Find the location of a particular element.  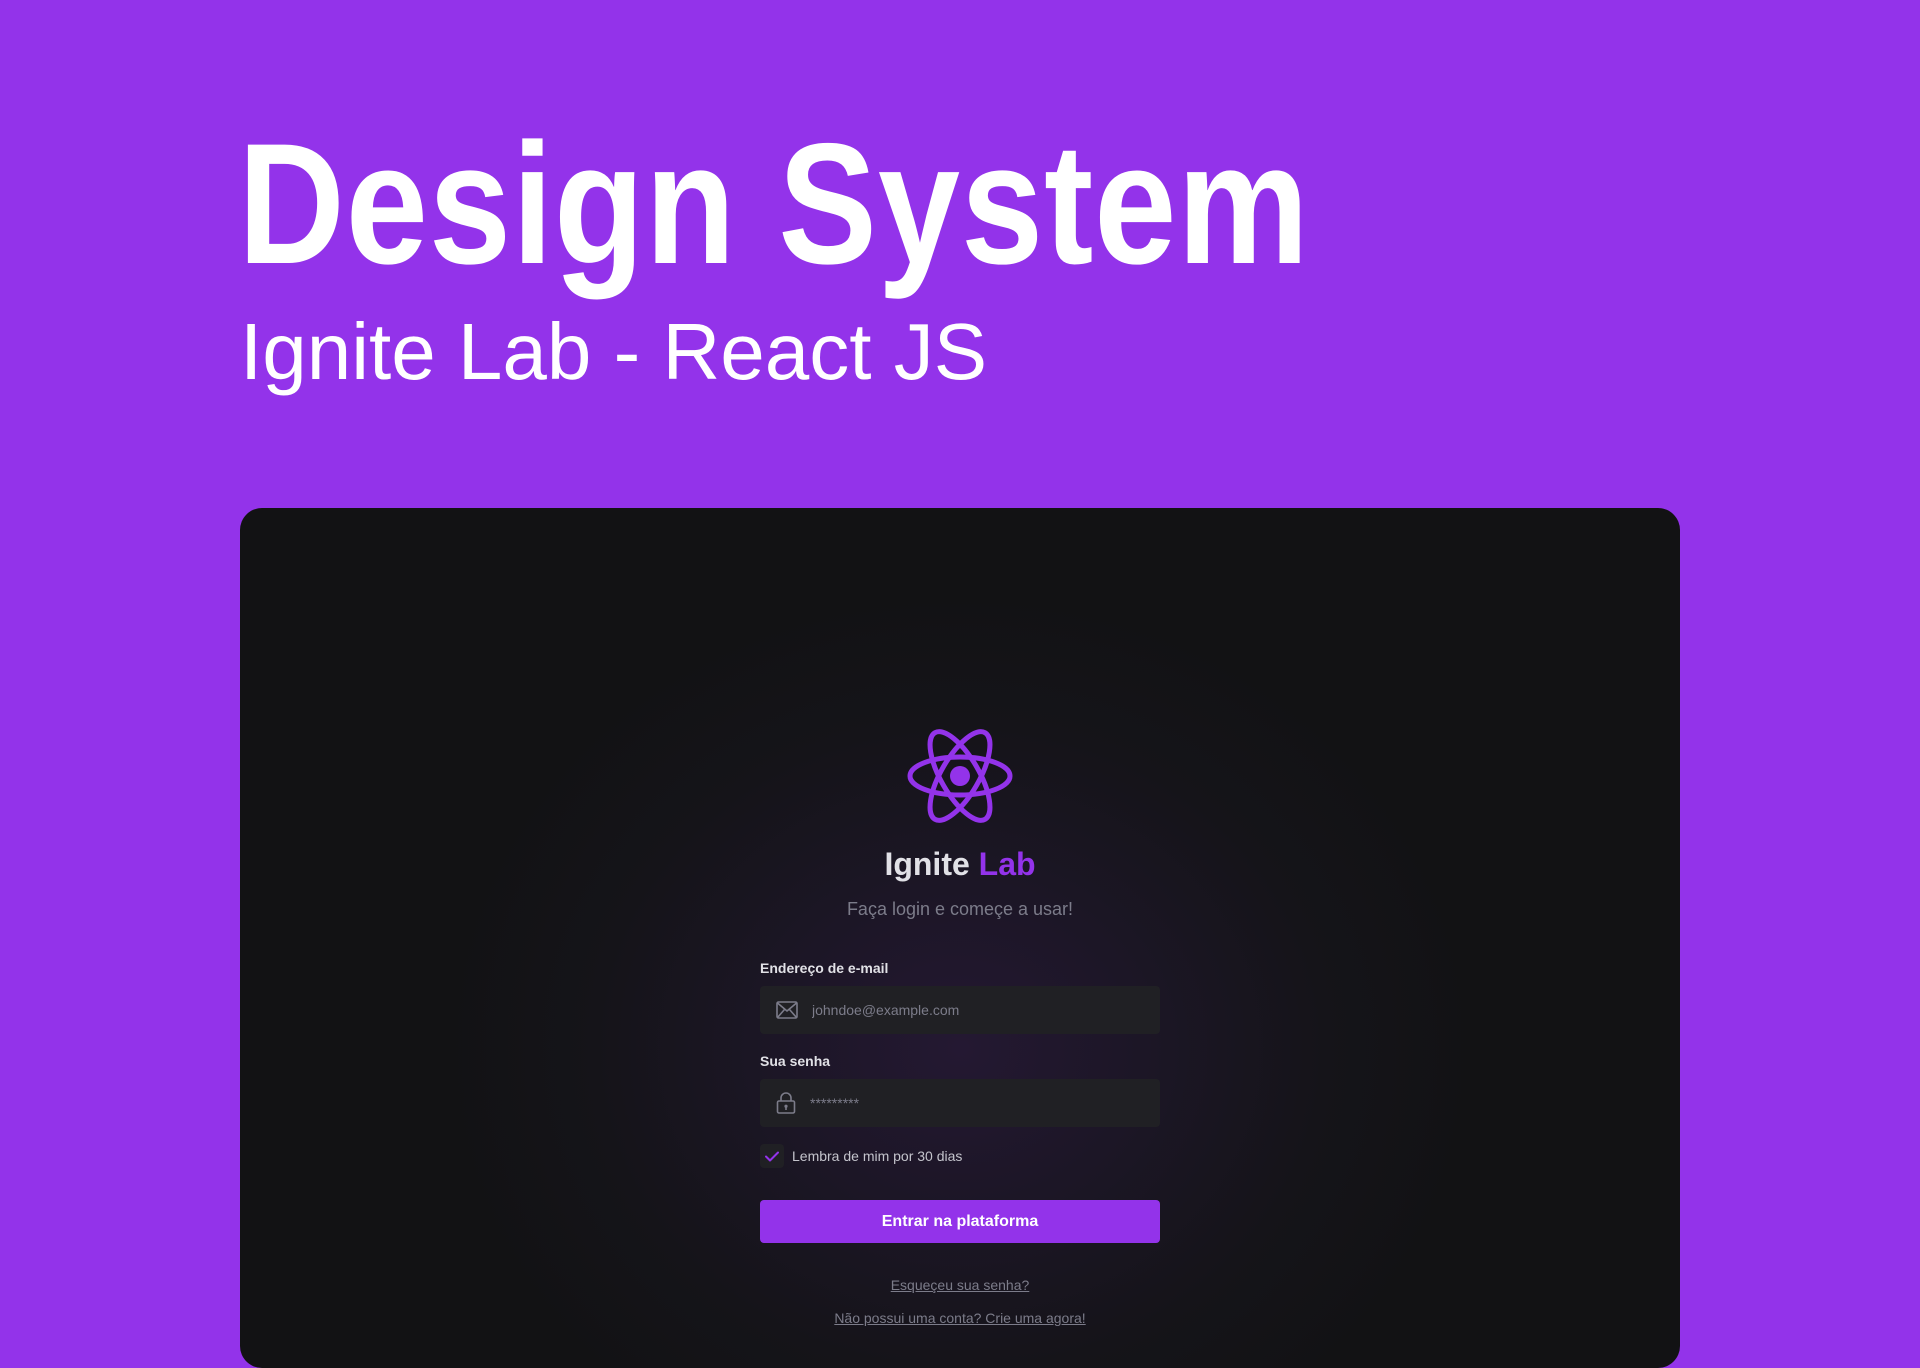

remember-me: Lembra de mim por 30 dias is located at coordinates (861, 1156).